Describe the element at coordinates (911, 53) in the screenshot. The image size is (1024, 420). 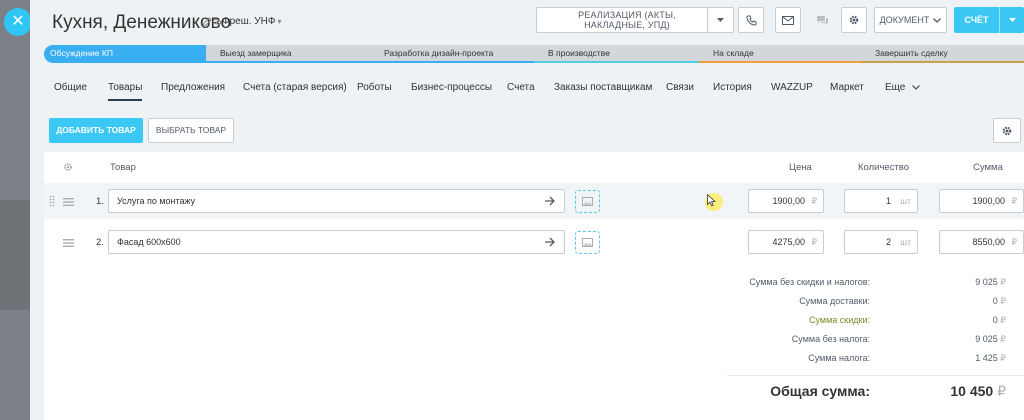
I see `stage-label: Завершить сделку` at that location.